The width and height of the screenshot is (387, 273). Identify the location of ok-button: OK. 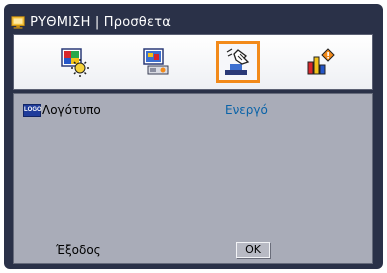
(253, 250).